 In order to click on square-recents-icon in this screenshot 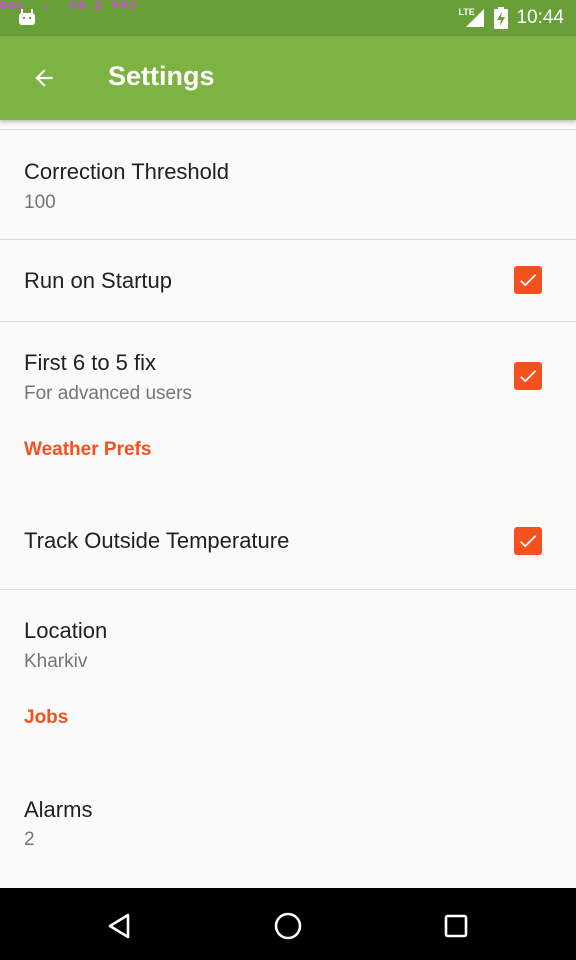, I will do `click(456, 926)`.